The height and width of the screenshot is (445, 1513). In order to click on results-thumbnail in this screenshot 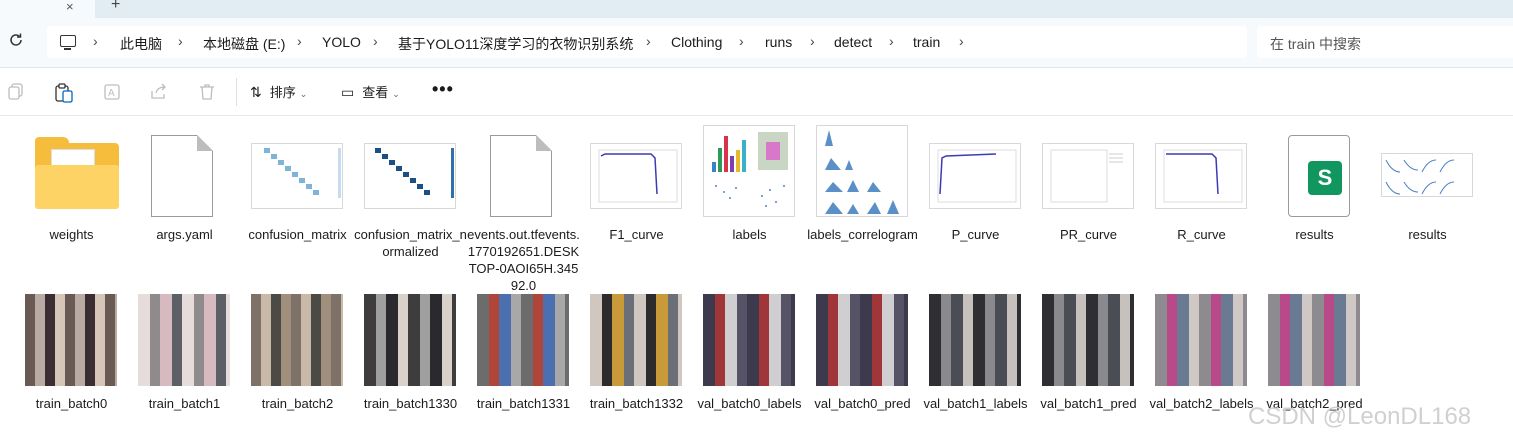, I will do `click(1427, 175)`.